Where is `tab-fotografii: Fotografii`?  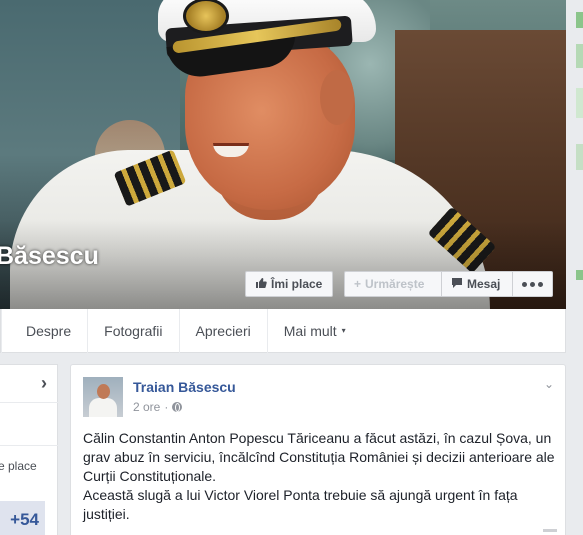
tab-fotografii: Fotografii is located at coordinates (134, 330).